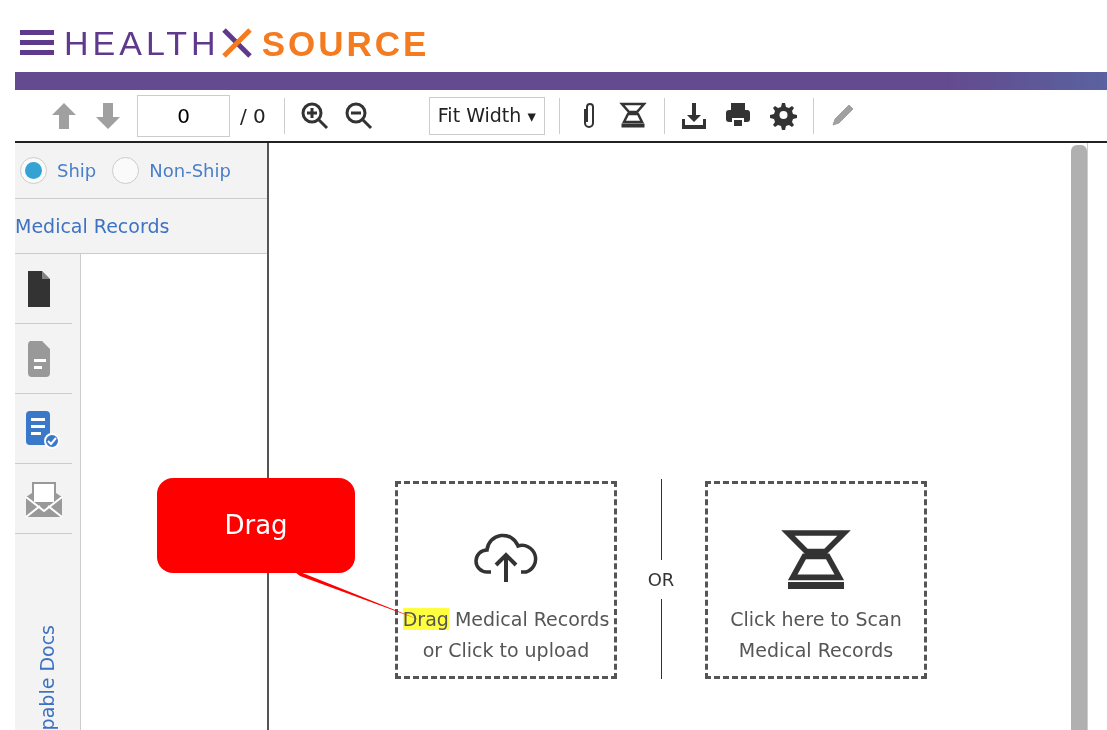 The height and width of the screenshot is (730, 1107). What do you see at coordinates (486, 115) in the screenshot?
I see `zoom-select: Fit Width ▾` at bounding box center [486, 115].